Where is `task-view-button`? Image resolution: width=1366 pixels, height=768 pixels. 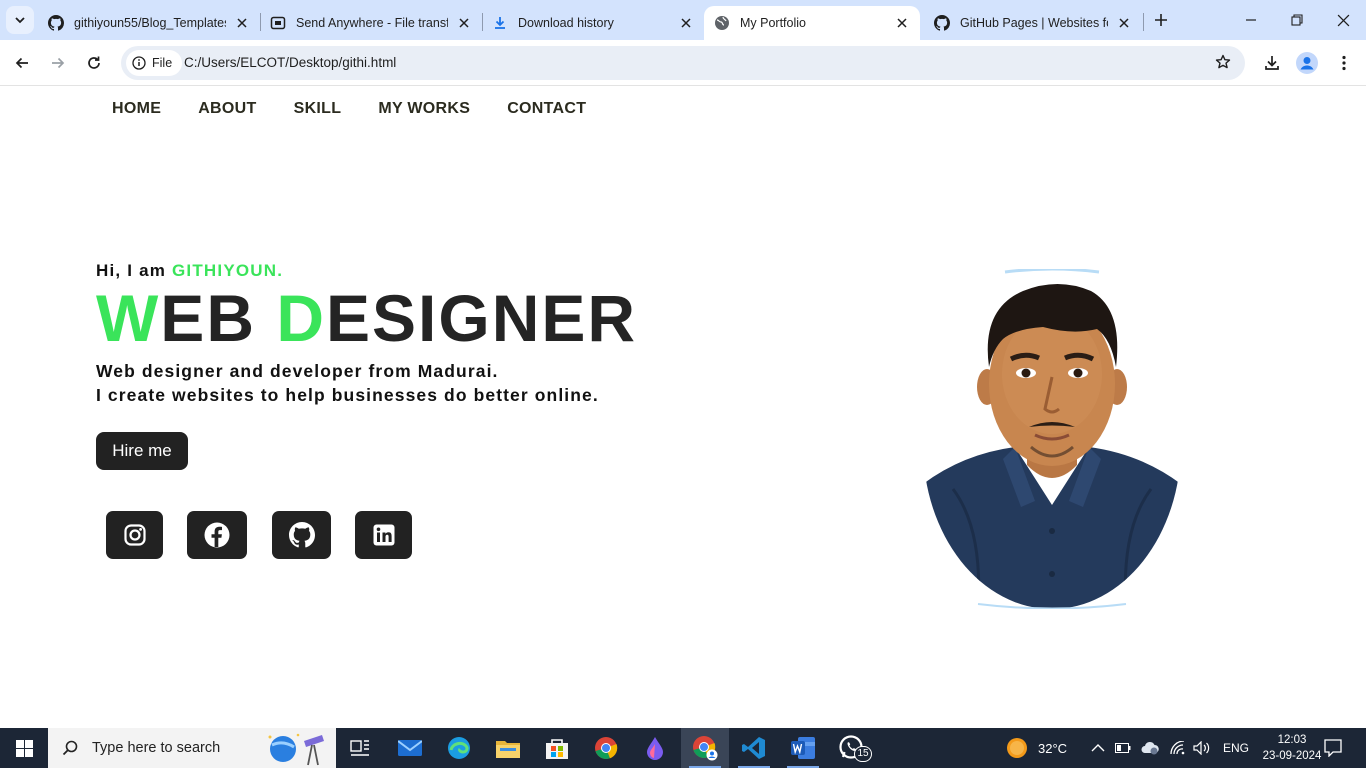 task-view-button is located at coordinates (360, 748).